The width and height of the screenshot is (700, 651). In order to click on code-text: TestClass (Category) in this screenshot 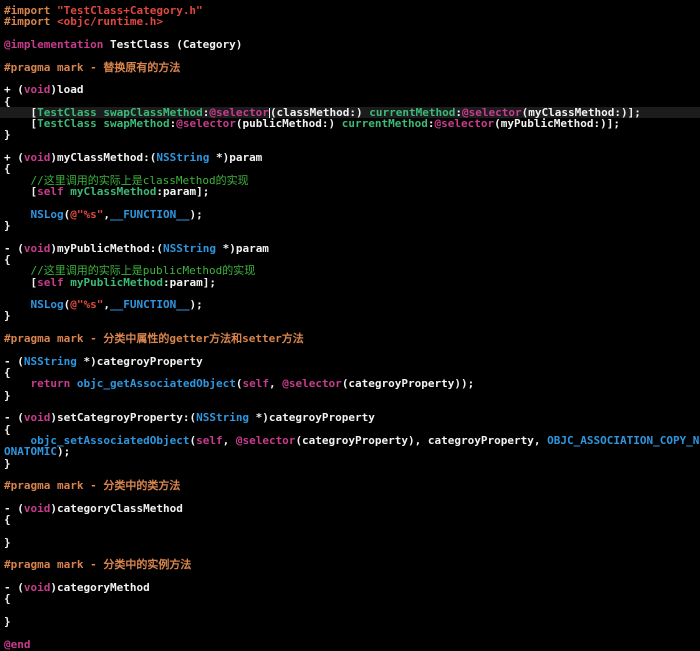, I will do `click(173, 44)`.